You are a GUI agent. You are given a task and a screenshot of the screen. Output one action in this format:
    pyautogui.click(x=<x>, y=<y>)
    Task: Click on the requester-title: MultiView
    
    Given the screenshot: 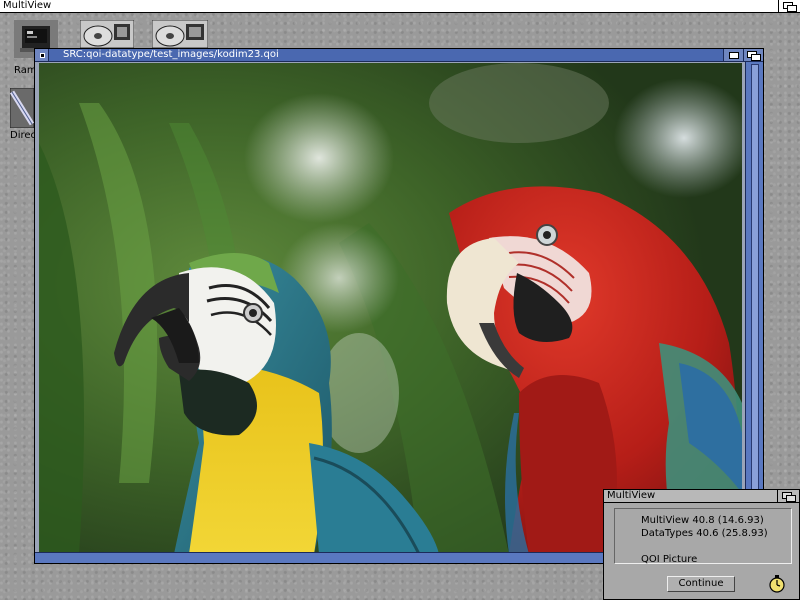 What is the action you would take?
    pyautogui.click(x=631, y=495)
    